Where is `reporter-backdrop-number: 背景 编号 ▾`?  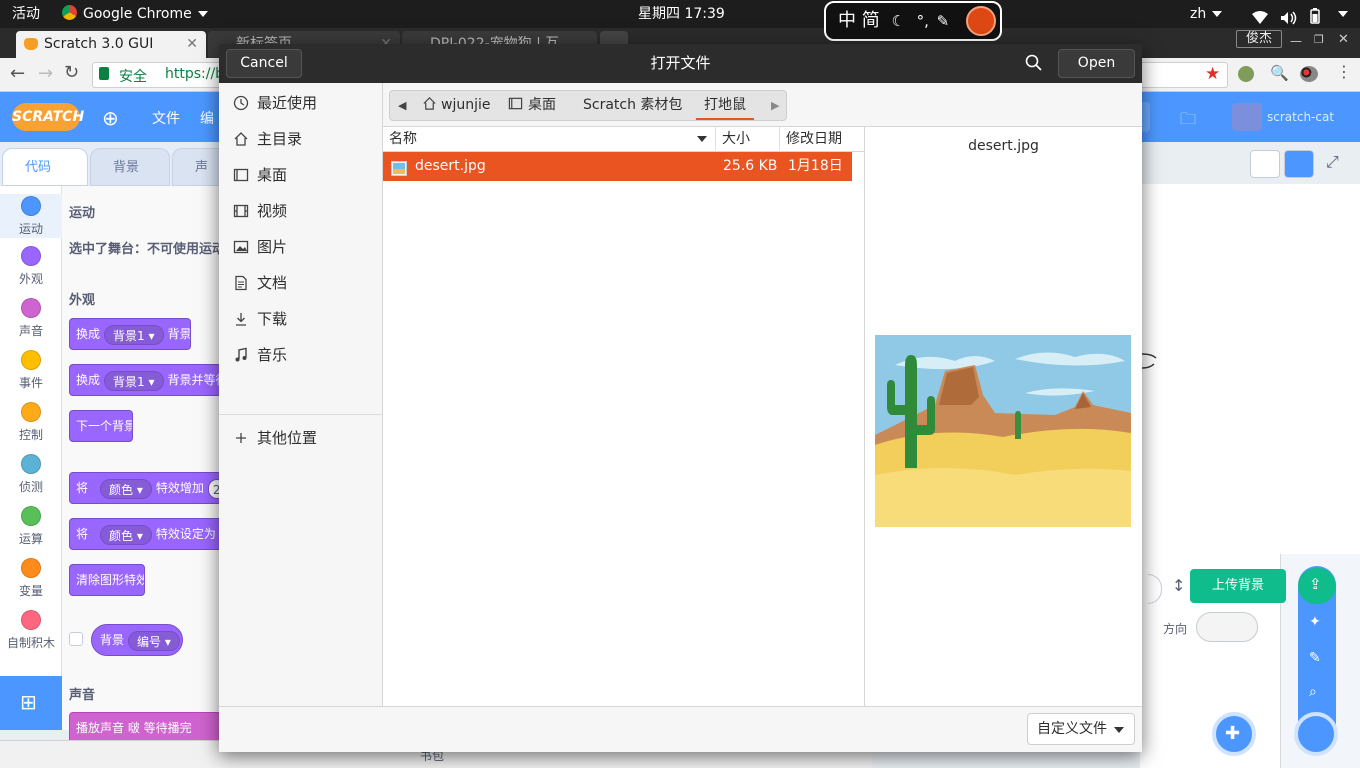
reporter-backdrop-number: 背景 编号 ▾ is located at coordinates (137, 640).